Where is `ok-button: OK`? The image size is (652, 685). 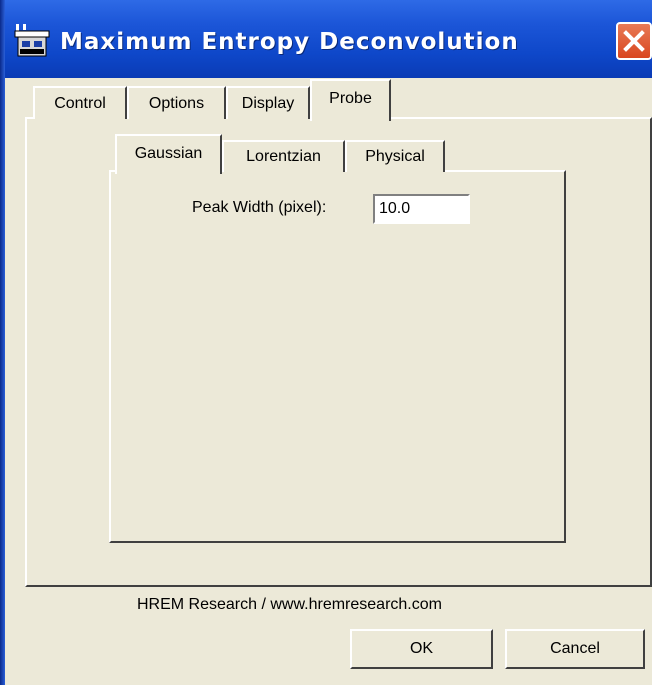
ok-button: OK is located at coordinates (421, 649).